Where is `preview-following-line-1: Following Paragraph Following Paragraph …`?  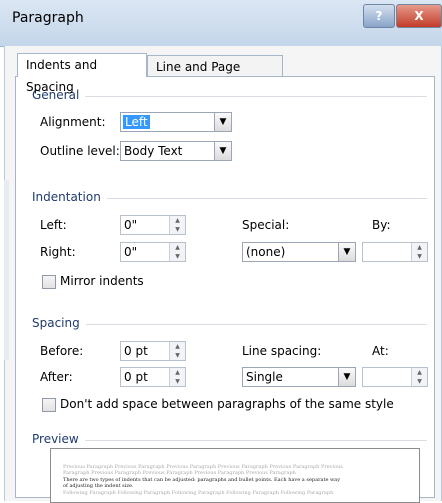
preview-following-line-1: Following Paragraph Following Paragraph … is located at coordinates (198, 493).